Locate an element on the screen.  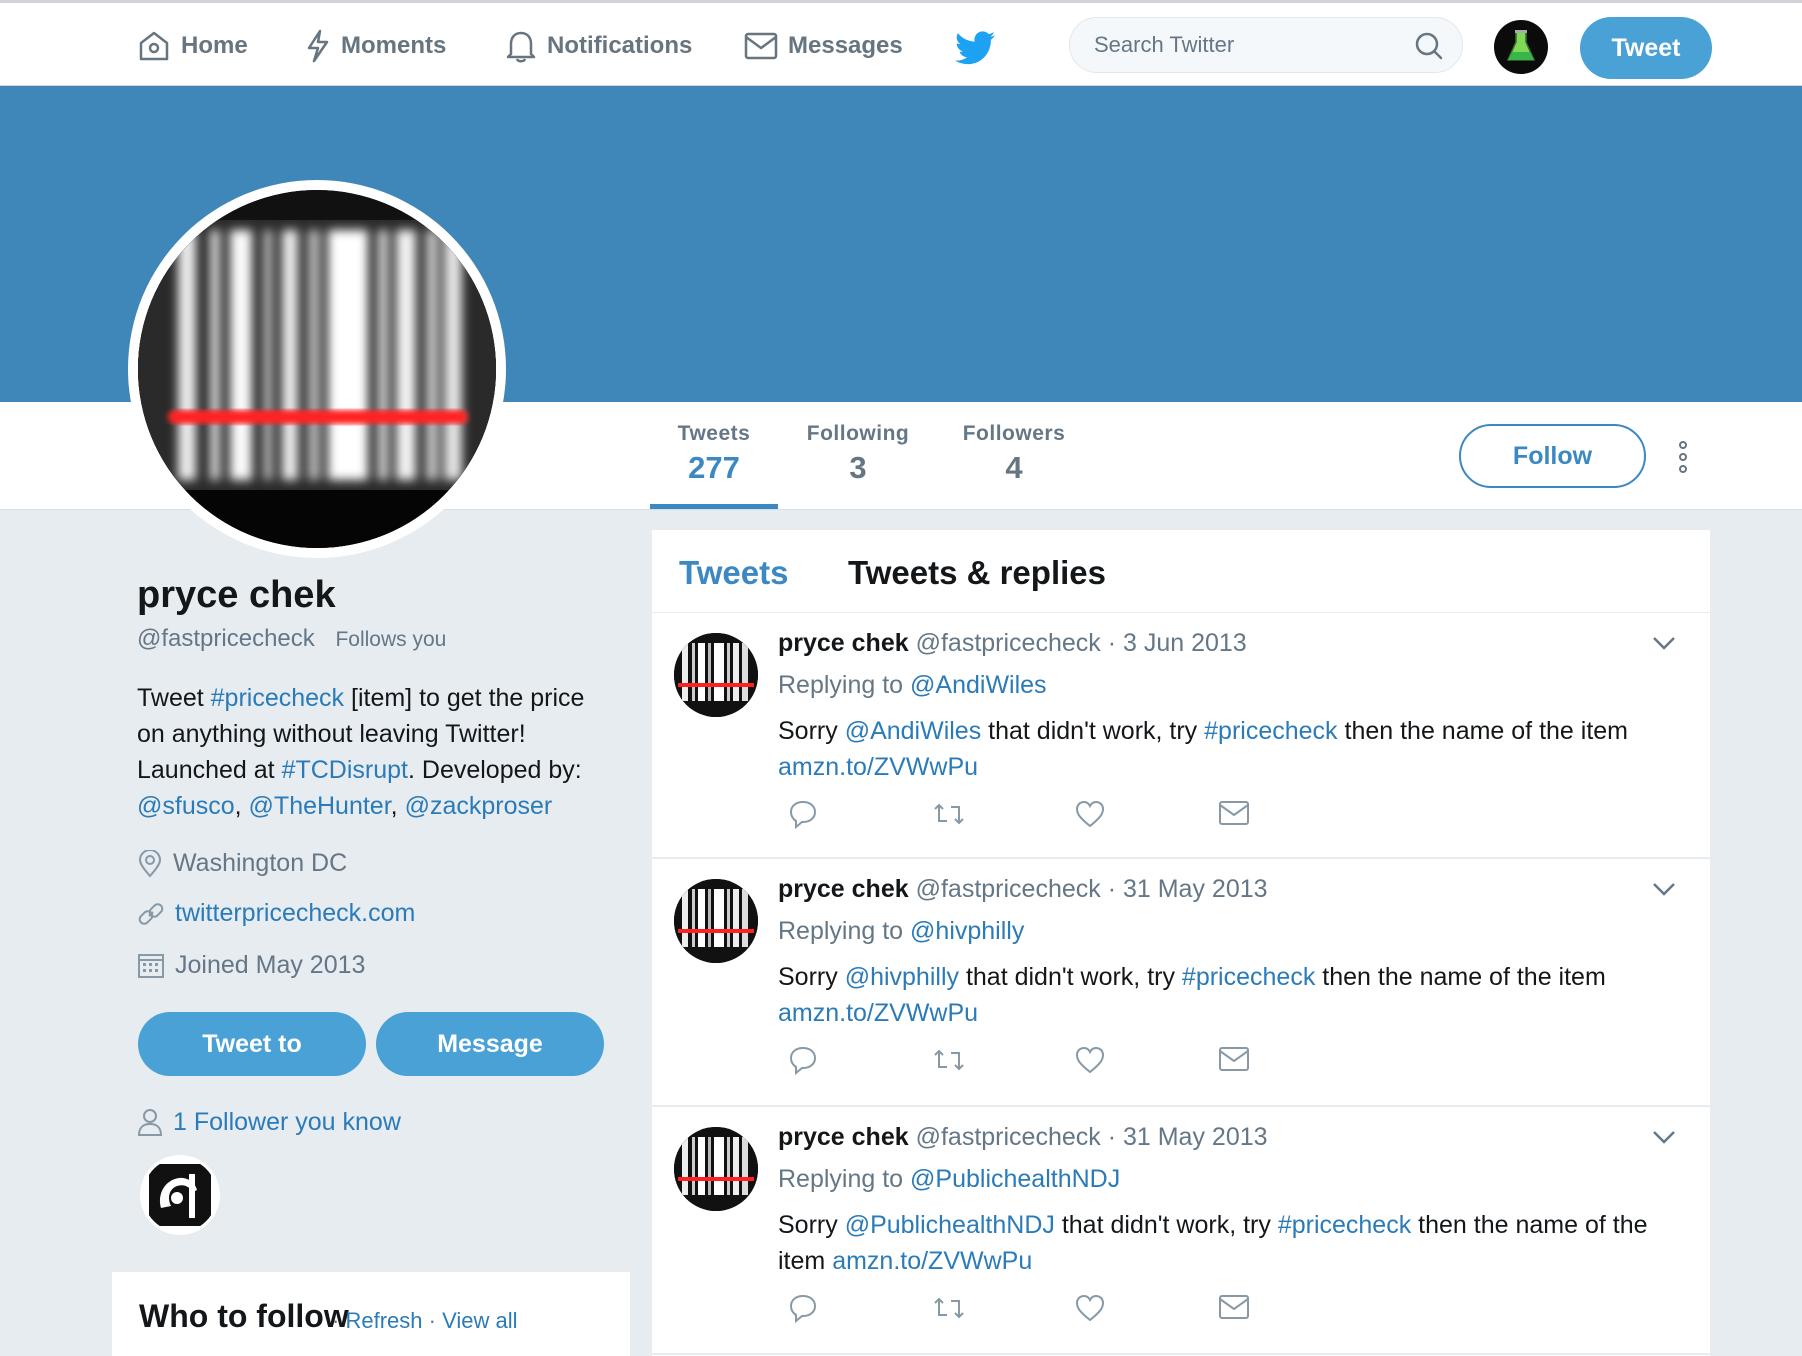
replying-to: Replying to @PublichealthNDJ is located at coordinates (949, 1179).